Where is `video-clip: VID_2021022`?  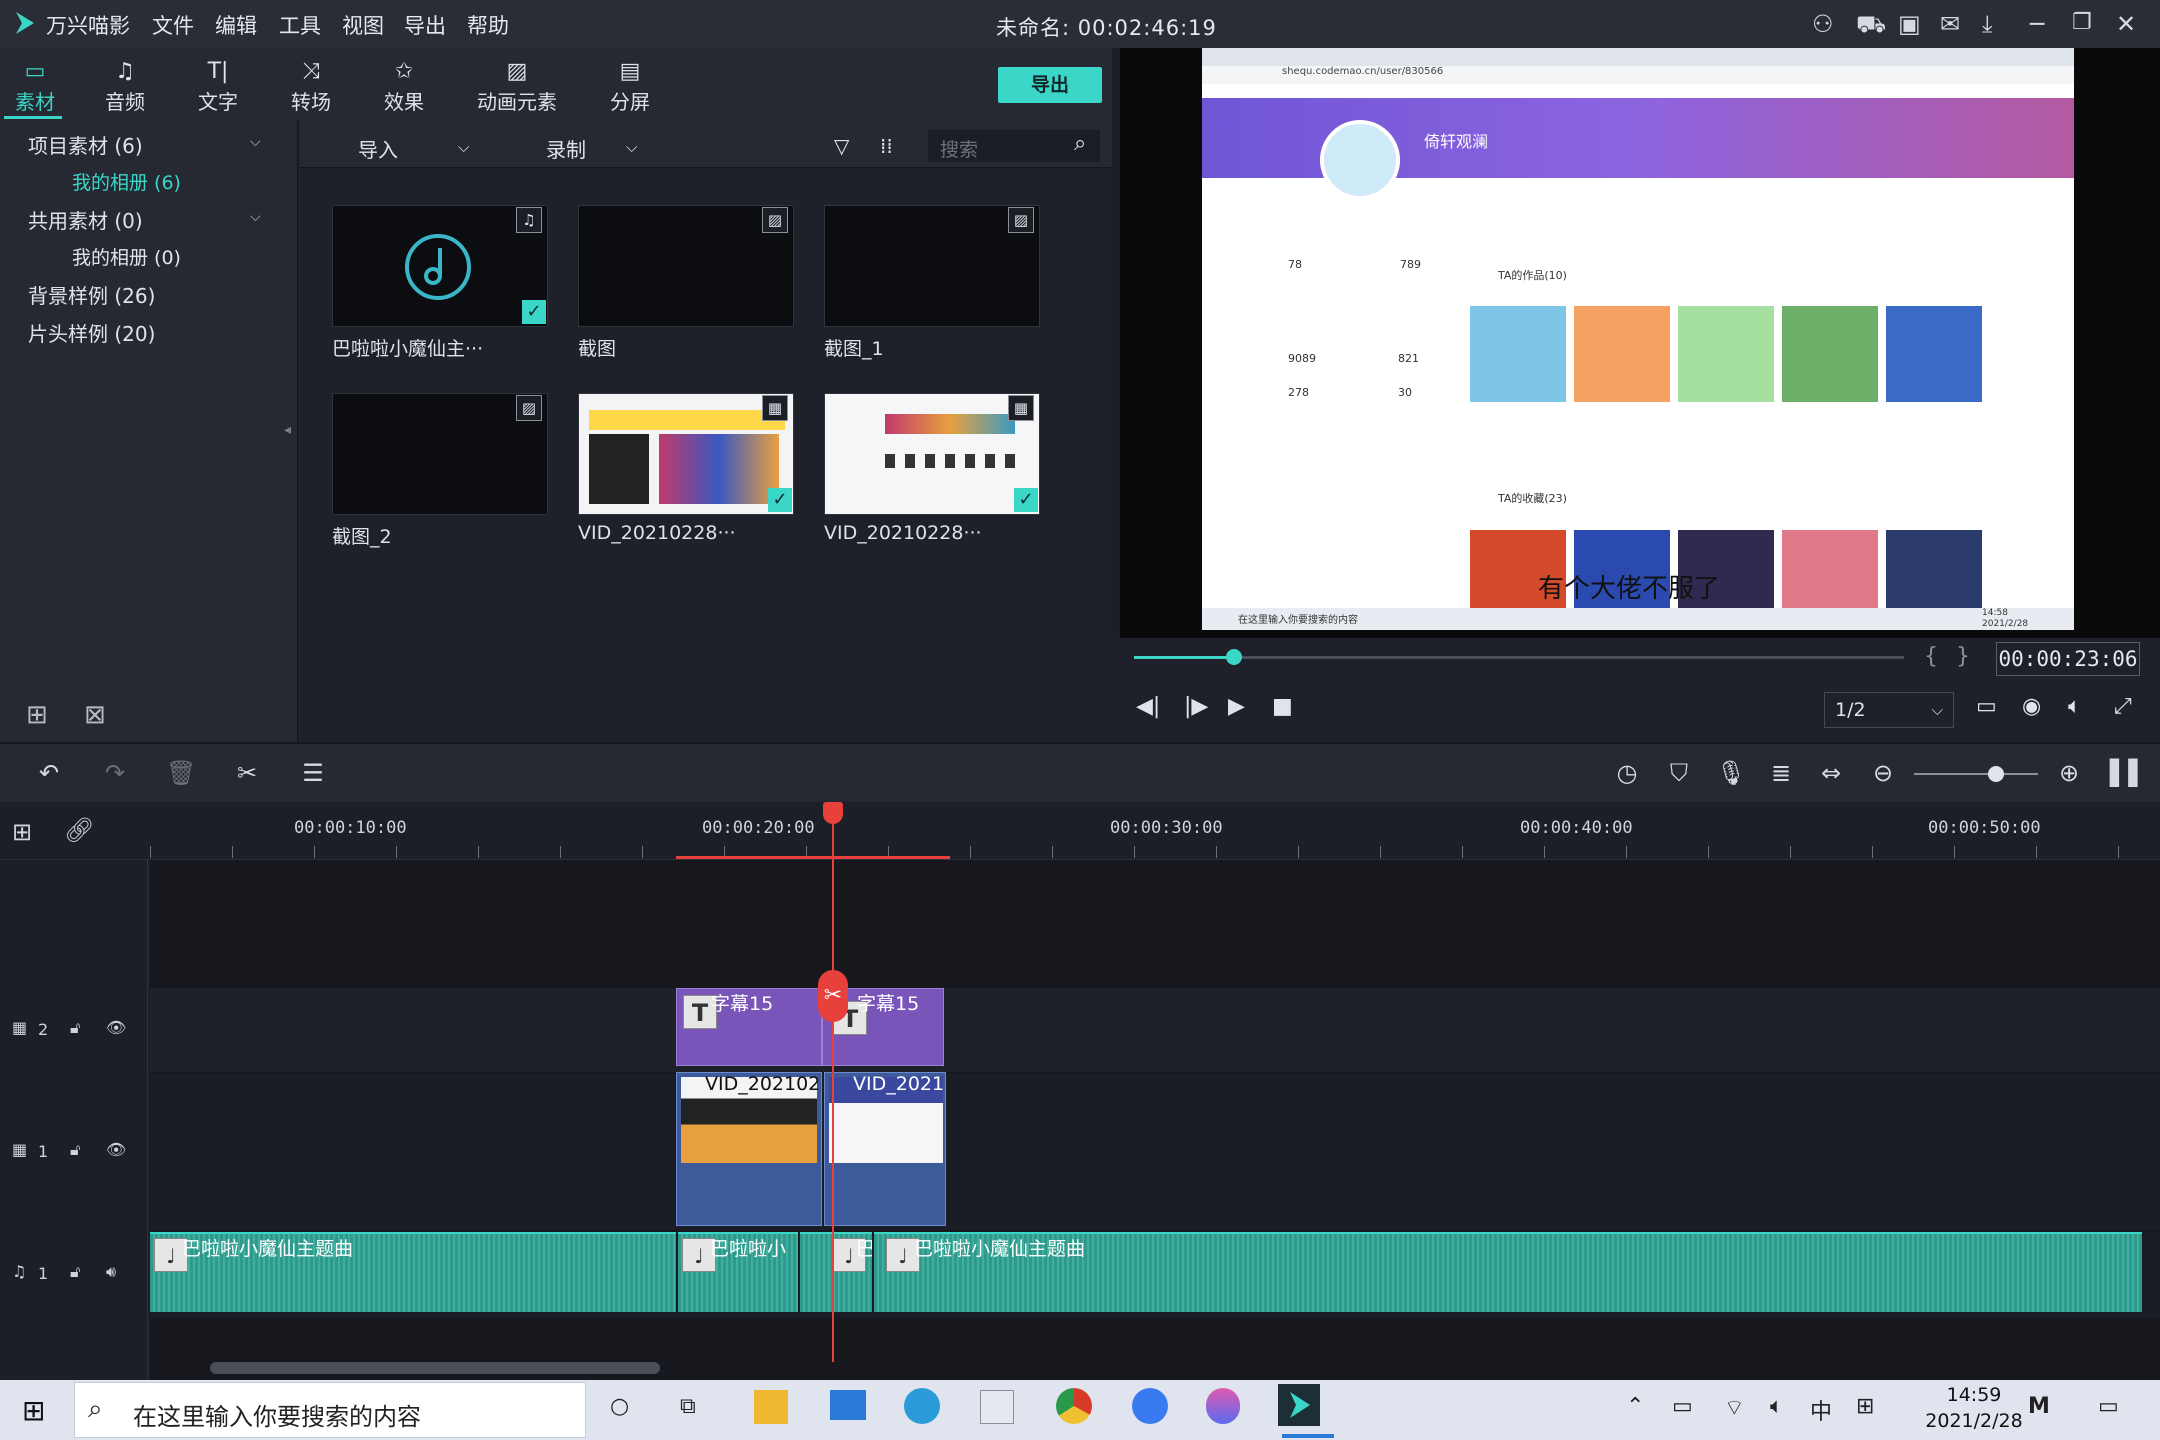
video-clip: VID_2021022 is located at coordinates (749, 1149).